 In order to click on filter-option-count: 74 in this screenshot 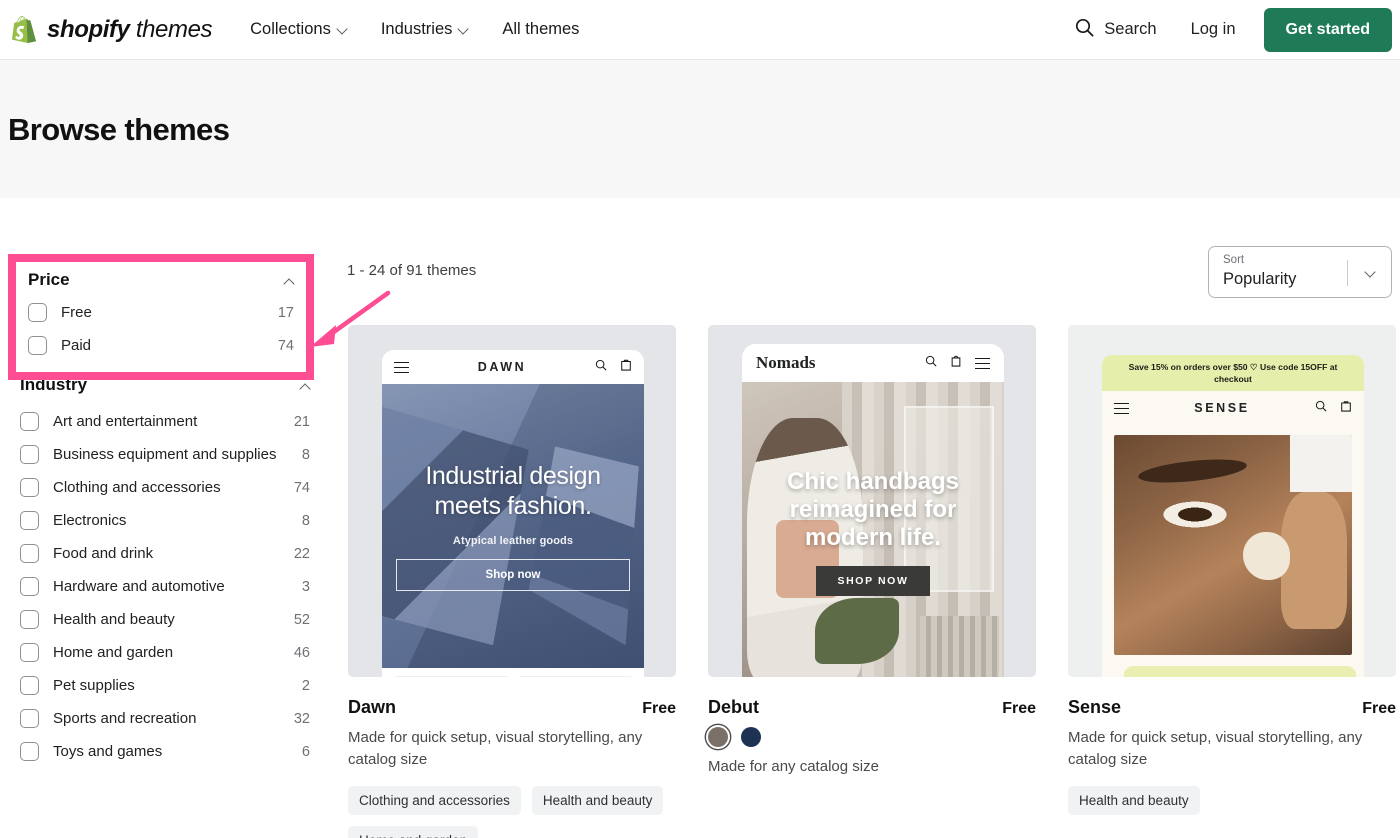, I will do `click(285, 345)`.